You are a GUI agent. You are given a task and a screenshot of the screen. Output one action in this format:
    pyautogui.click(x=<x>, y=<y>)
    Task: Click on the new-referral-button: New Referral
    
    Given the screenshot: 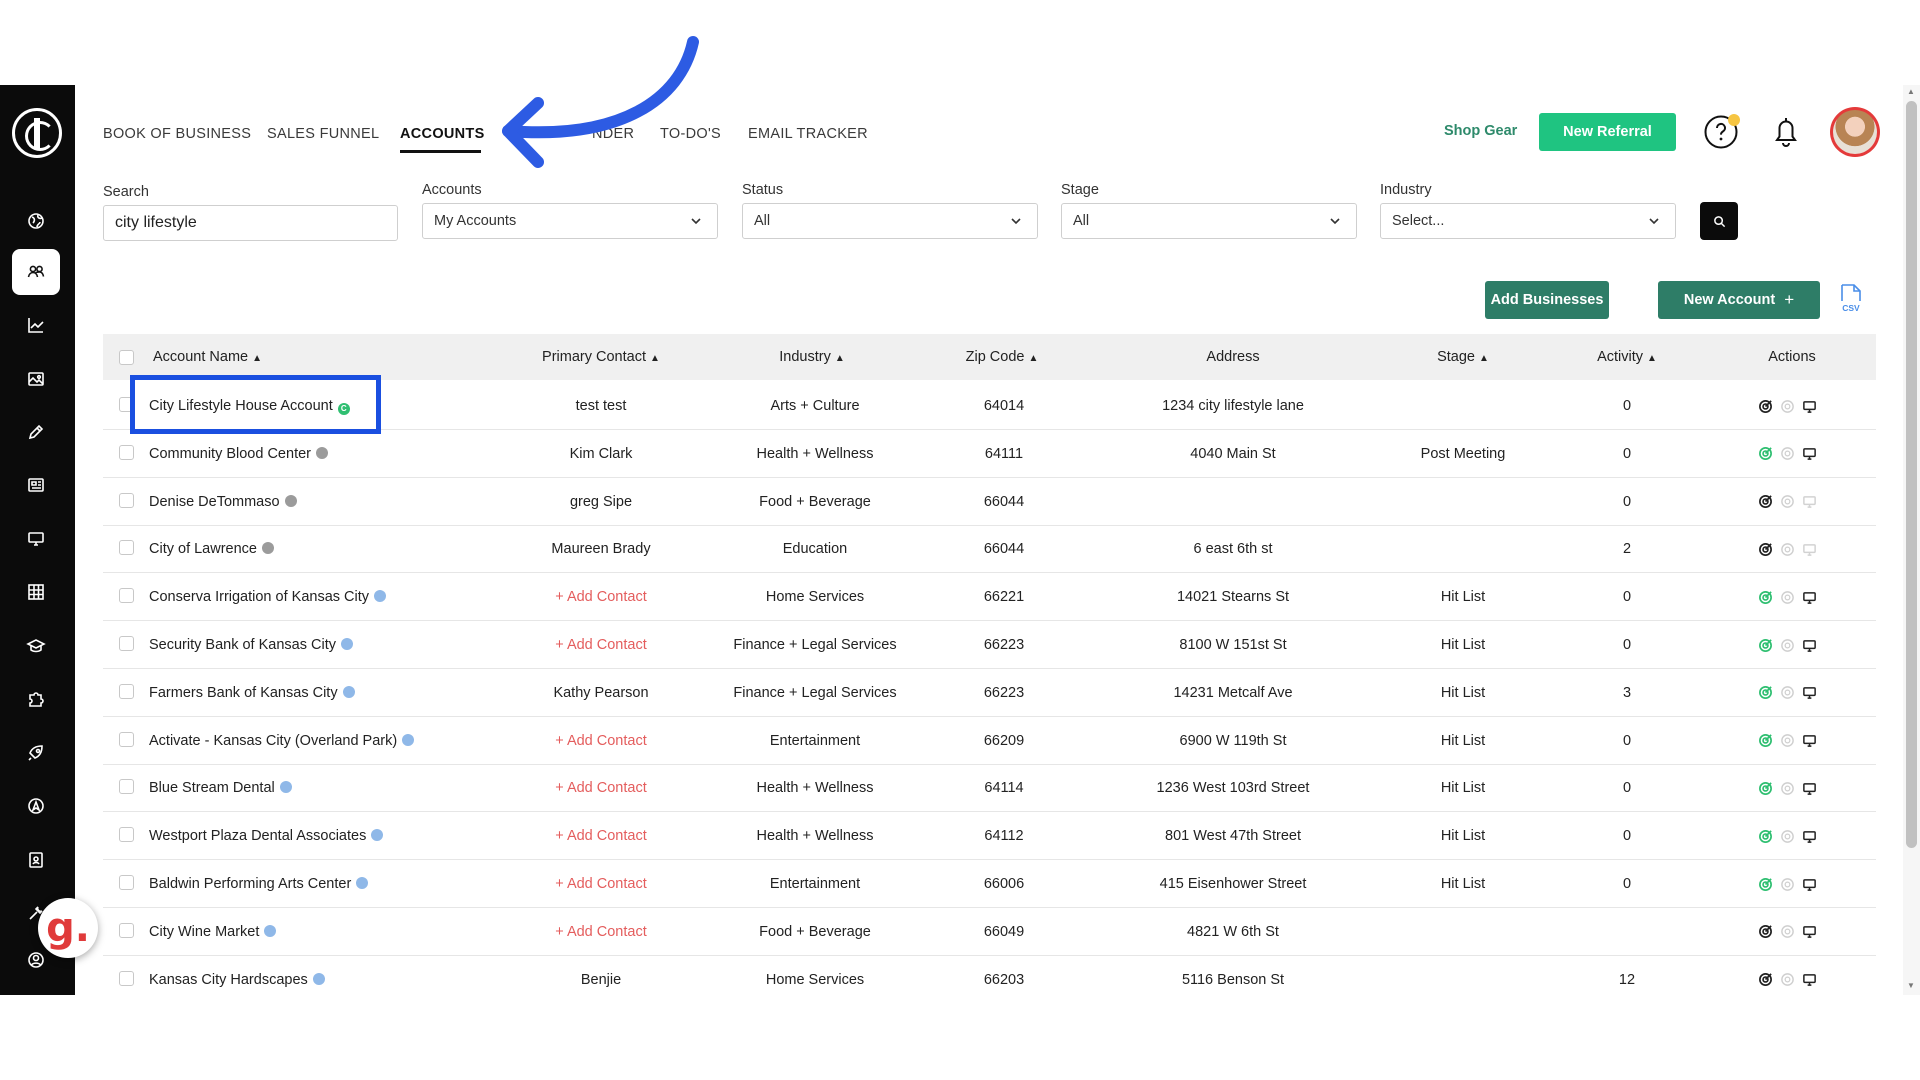 What is the action you would take?
    pyautogui.click(x=1607, y=132)
    